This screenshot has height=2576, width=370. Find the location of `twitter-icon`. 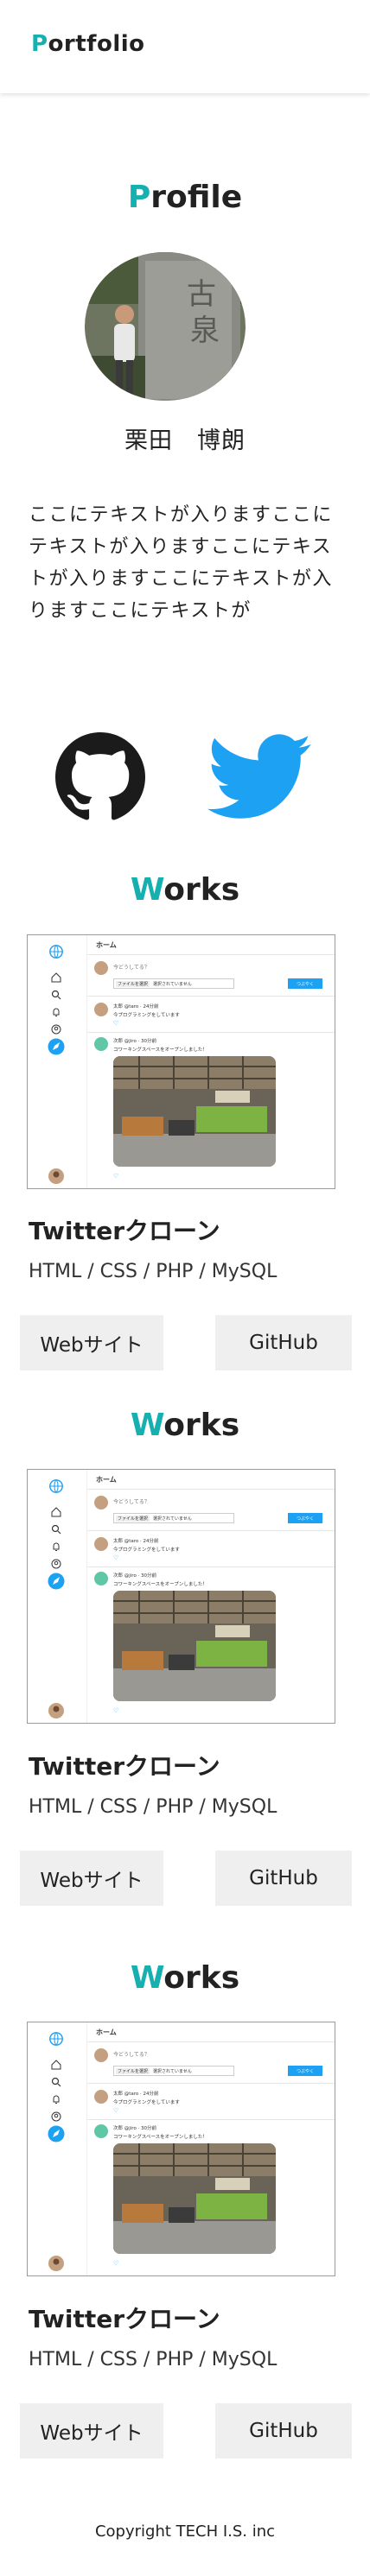

twitter-icon is located at coordinates (259, 776).